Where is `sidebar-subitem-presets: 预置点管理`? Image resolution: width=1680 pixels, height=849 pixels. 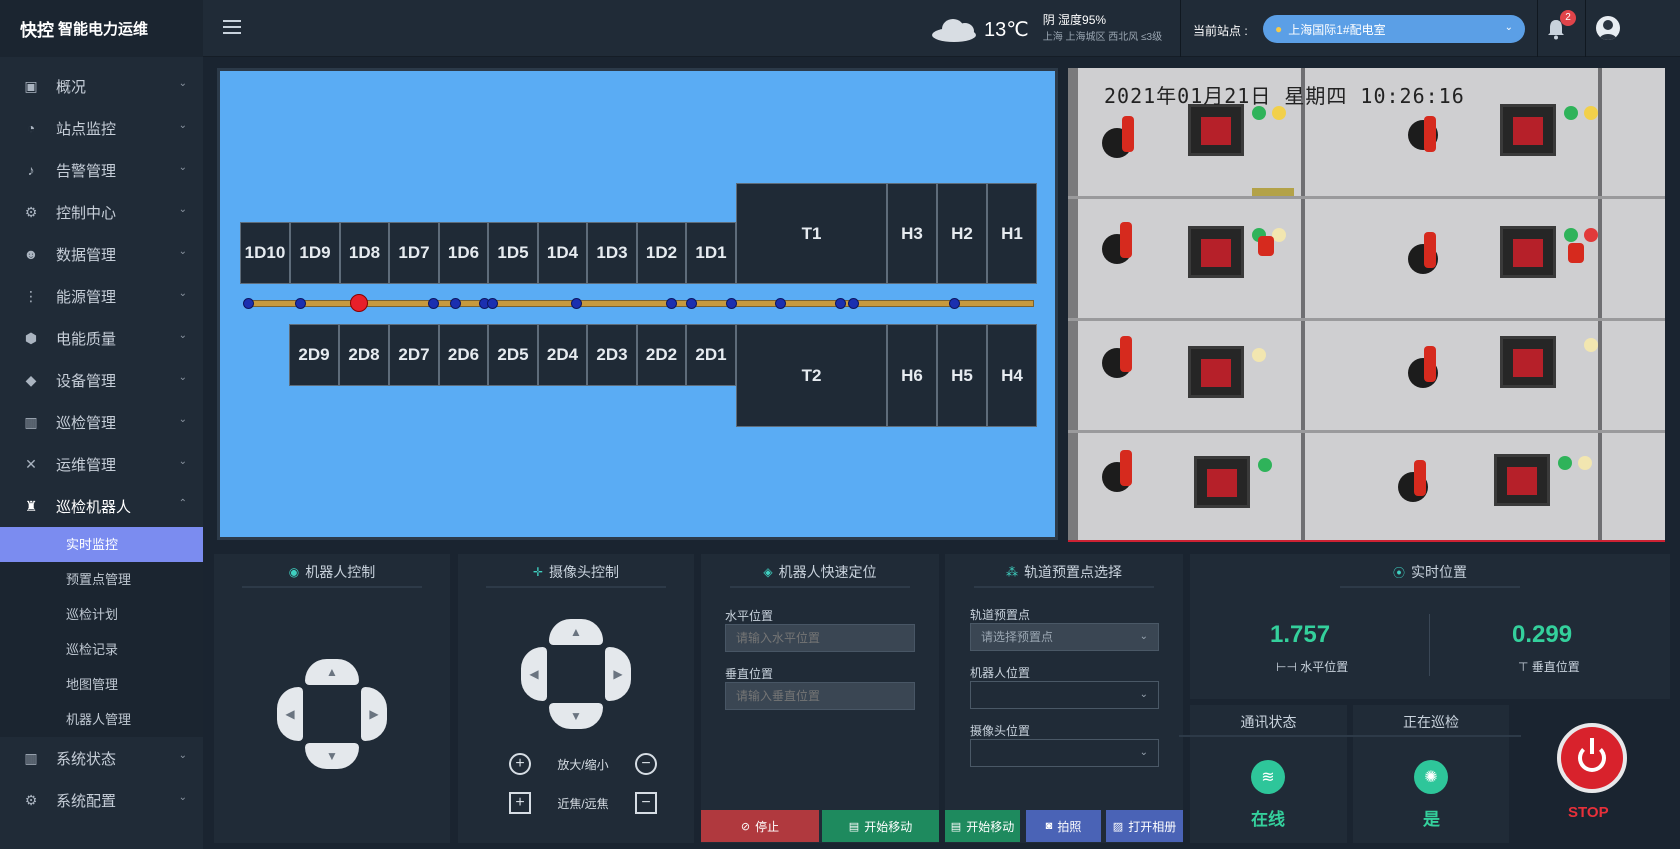 sidebar-subitem-presets: 预置点管理 is located at coordinates (101, 579).